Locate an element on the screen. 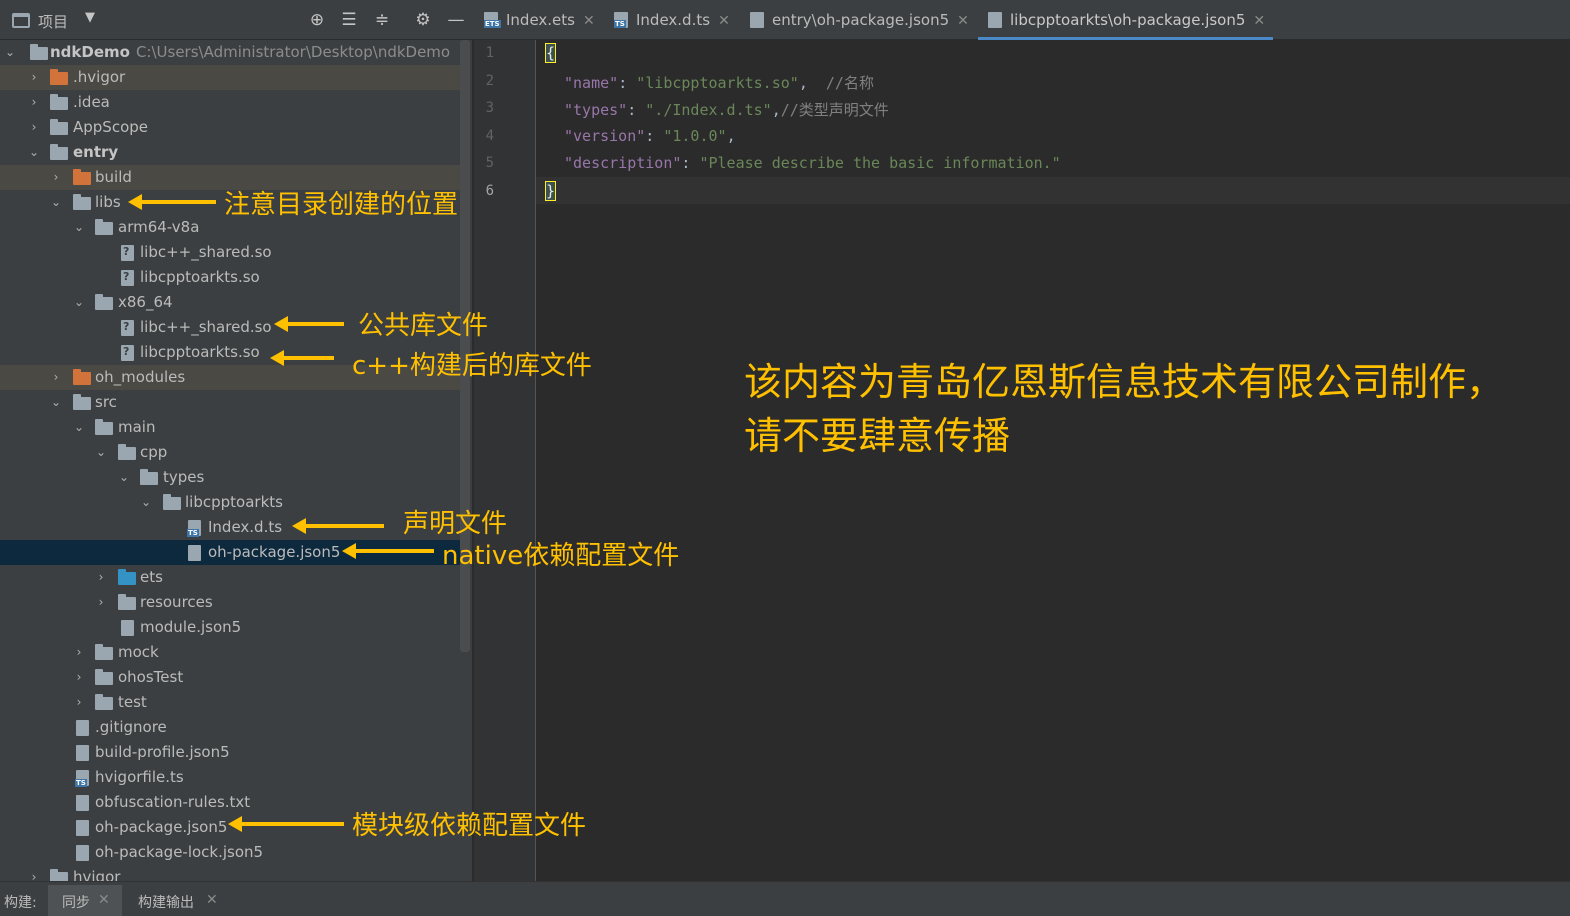  tree-item-label: Index.d.ts is located at coordinates (245, 527).